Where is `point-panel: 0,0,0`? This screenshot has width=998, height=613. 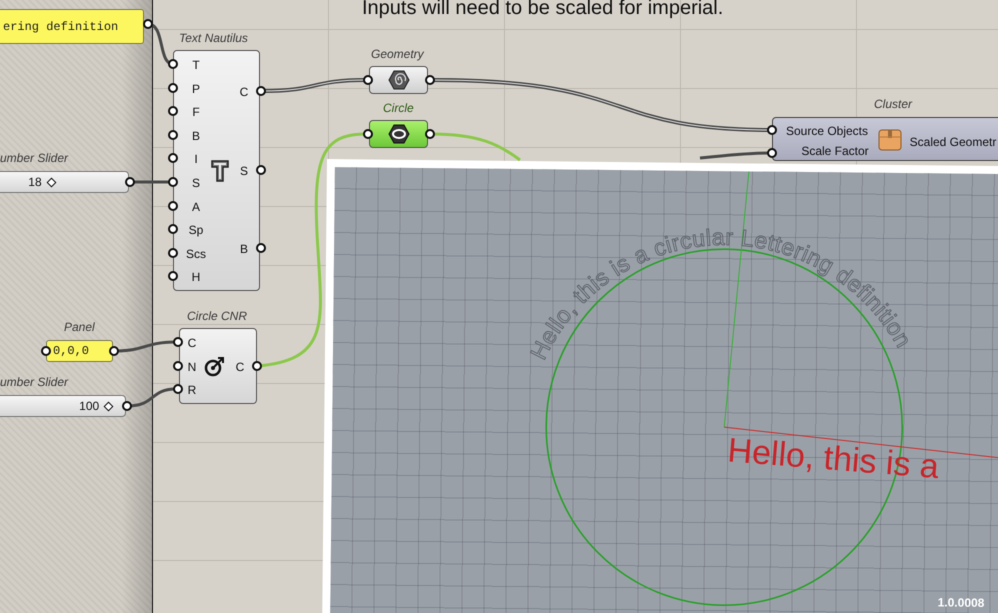
point-panel: 0,0,0 is located at coordinates (79, 351).